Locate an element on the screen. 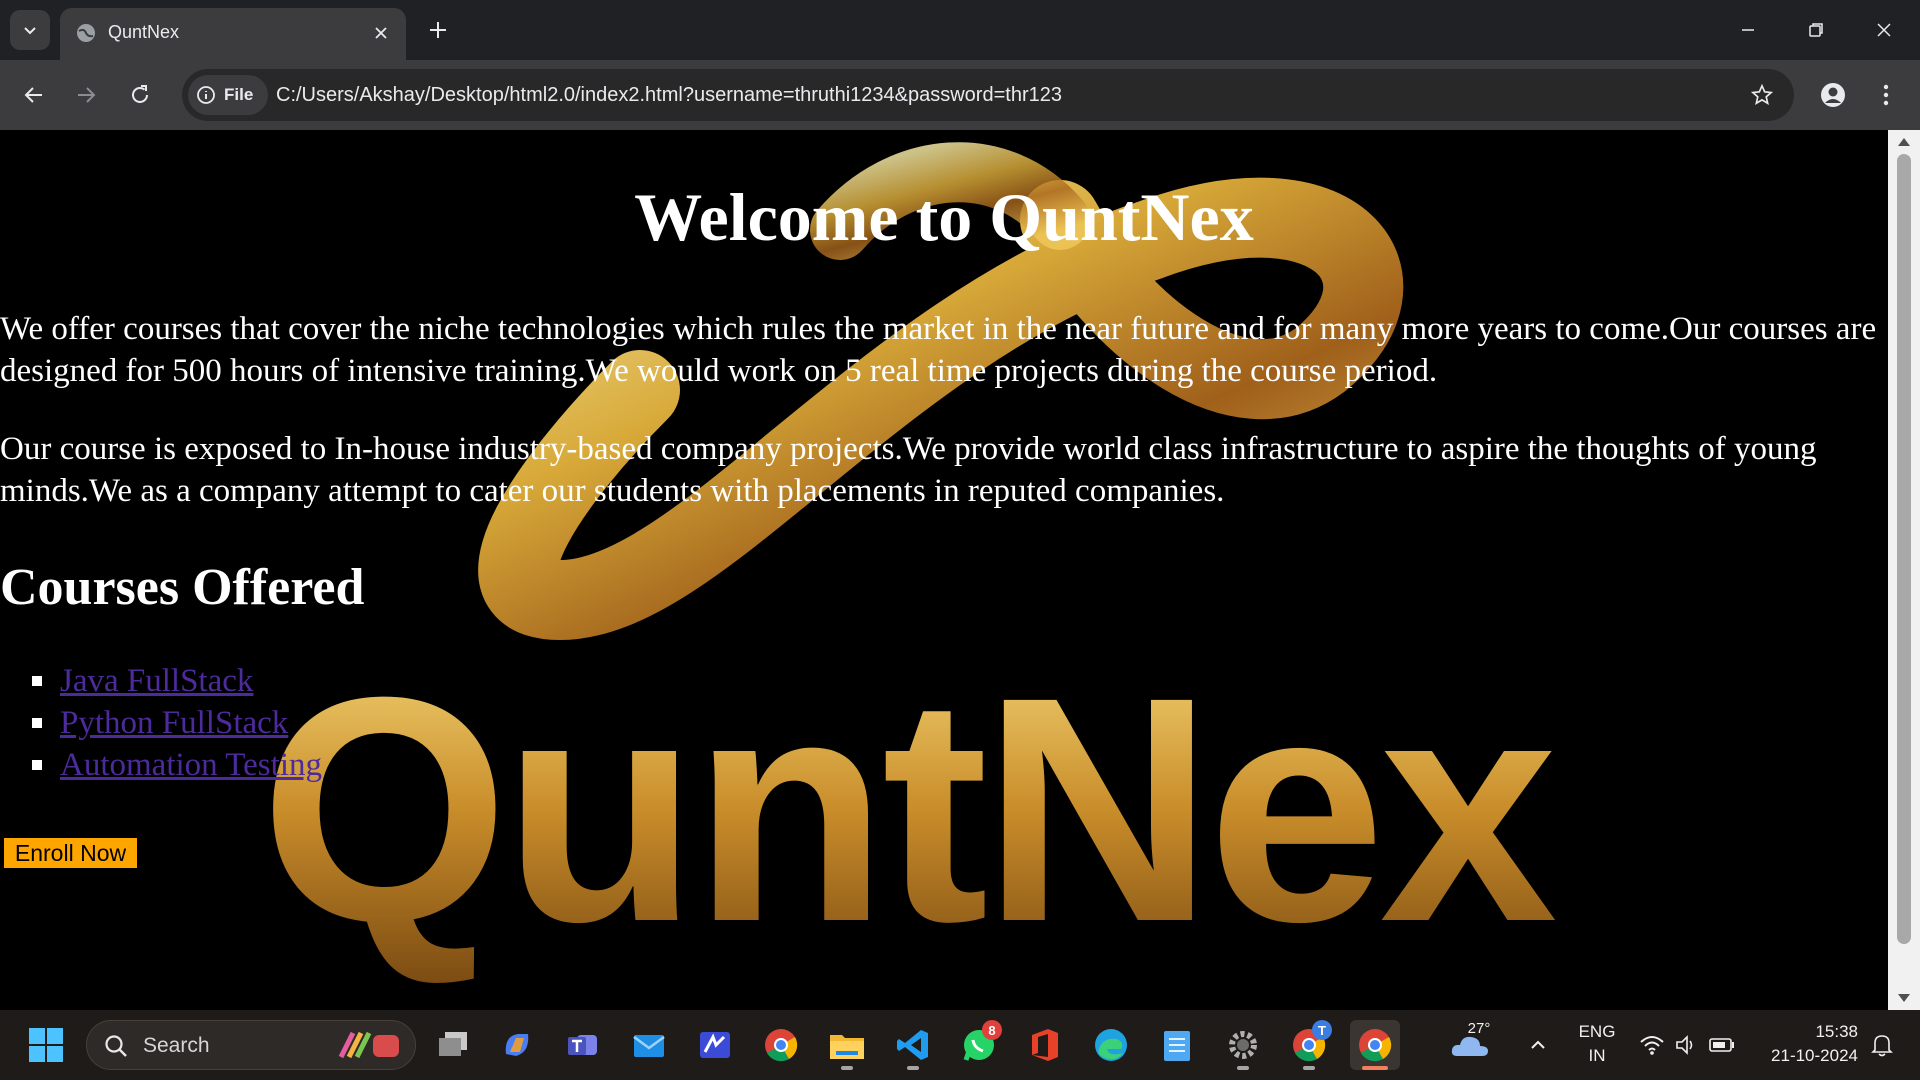  scheme-label: File is located at coordinates (239, 94).